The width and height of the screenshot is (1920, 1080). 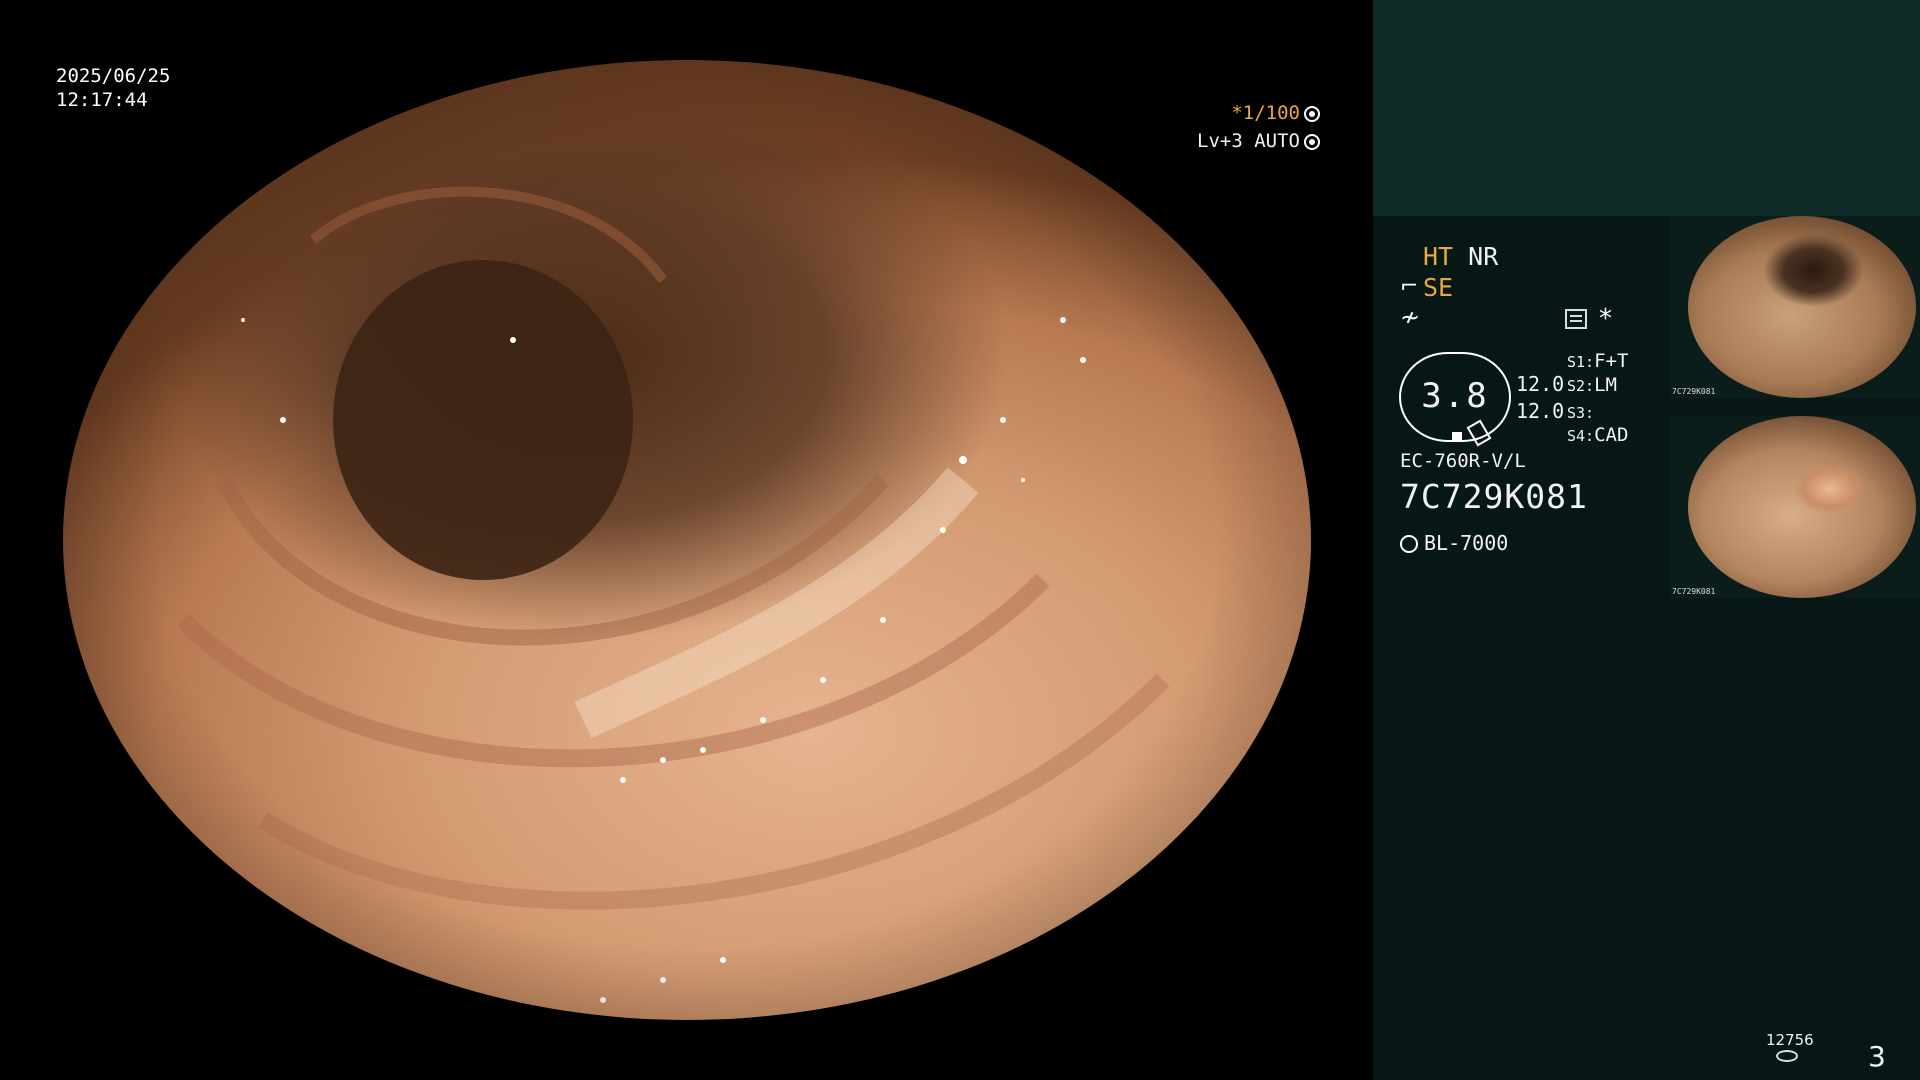 I want to click on time-text: 12:17:44, so click(x=102, y=100).